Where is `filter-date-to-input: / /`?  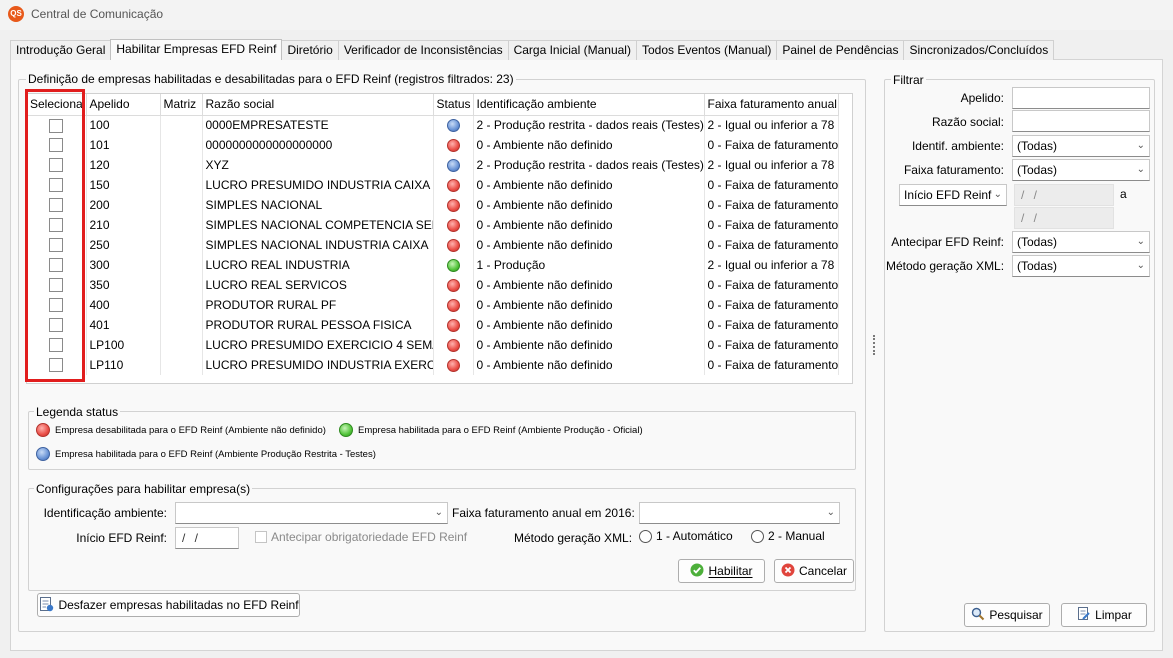 filter-date-to-input: / / is located at coordinates (1064, 218).